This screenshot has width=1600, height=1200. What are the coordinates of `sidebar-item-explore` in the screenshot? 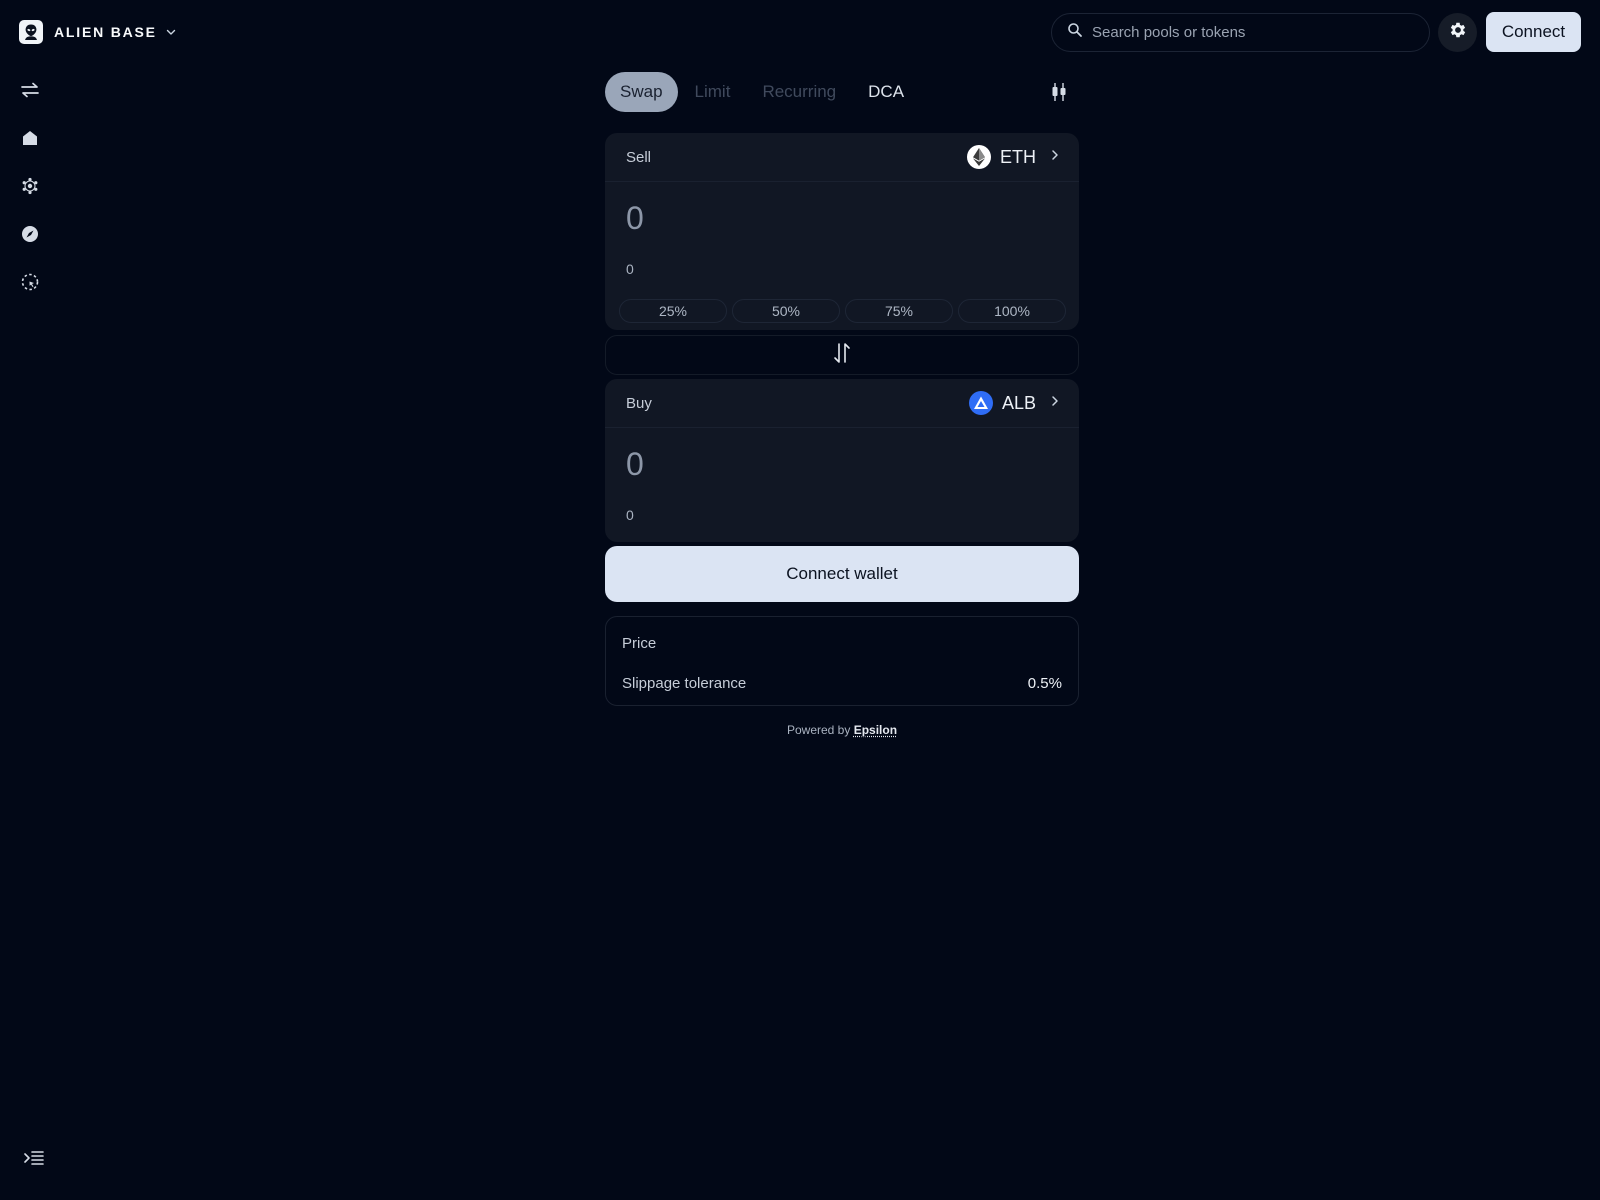 It's located at (30, 236).